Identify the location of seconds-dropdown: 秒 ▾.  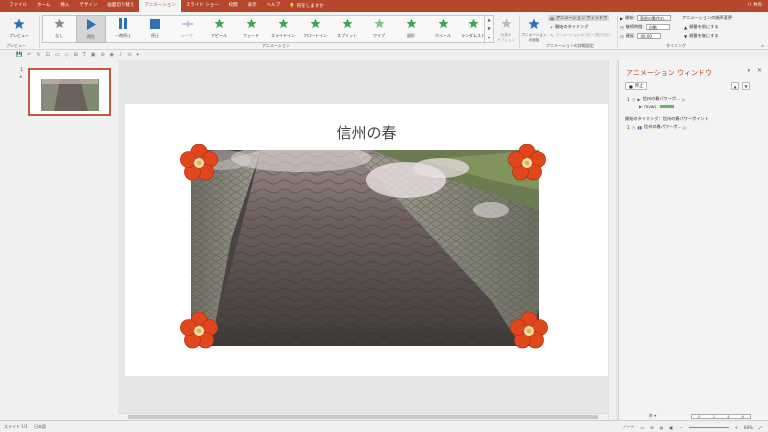
(652, 416).